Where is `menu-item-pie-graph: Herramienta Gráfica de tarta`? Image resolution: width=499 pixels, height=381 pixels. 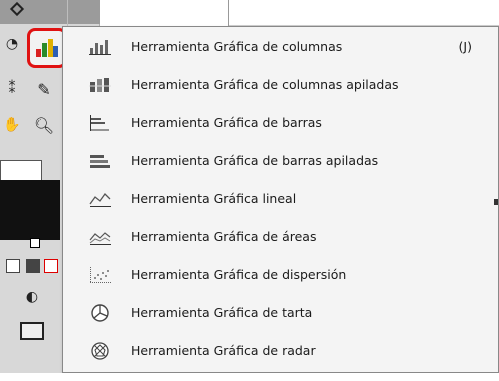
menu-item-pie-graph: Herramienta Gráfica de tarta is located at coordinates (280, 313).